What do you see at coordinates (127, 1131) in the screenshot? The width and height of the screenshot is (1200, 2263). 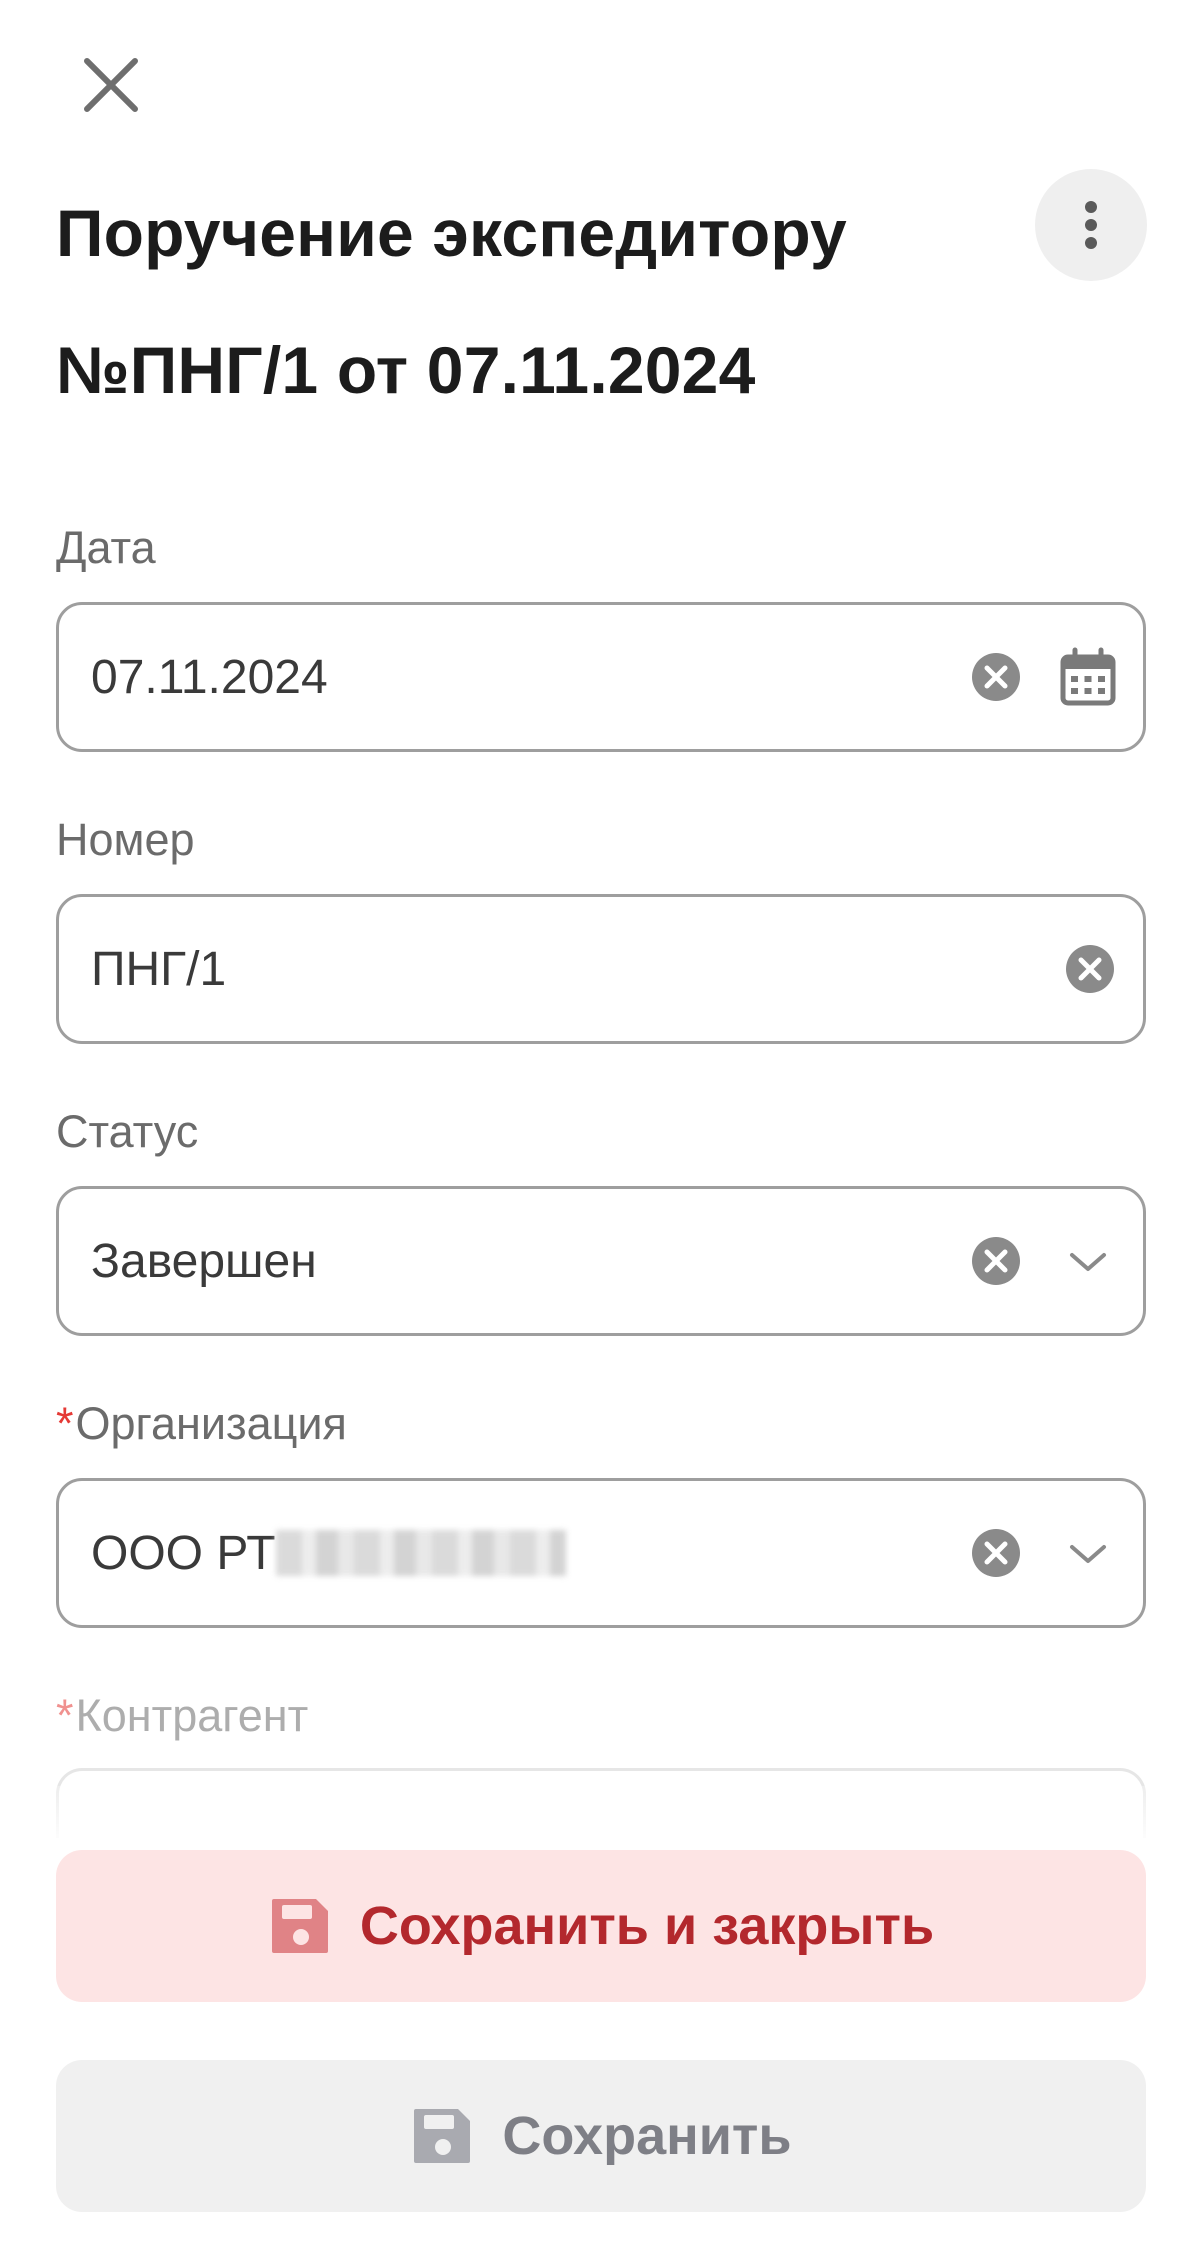 I see `status-label: Статус` at bounding box center [127, 1131].